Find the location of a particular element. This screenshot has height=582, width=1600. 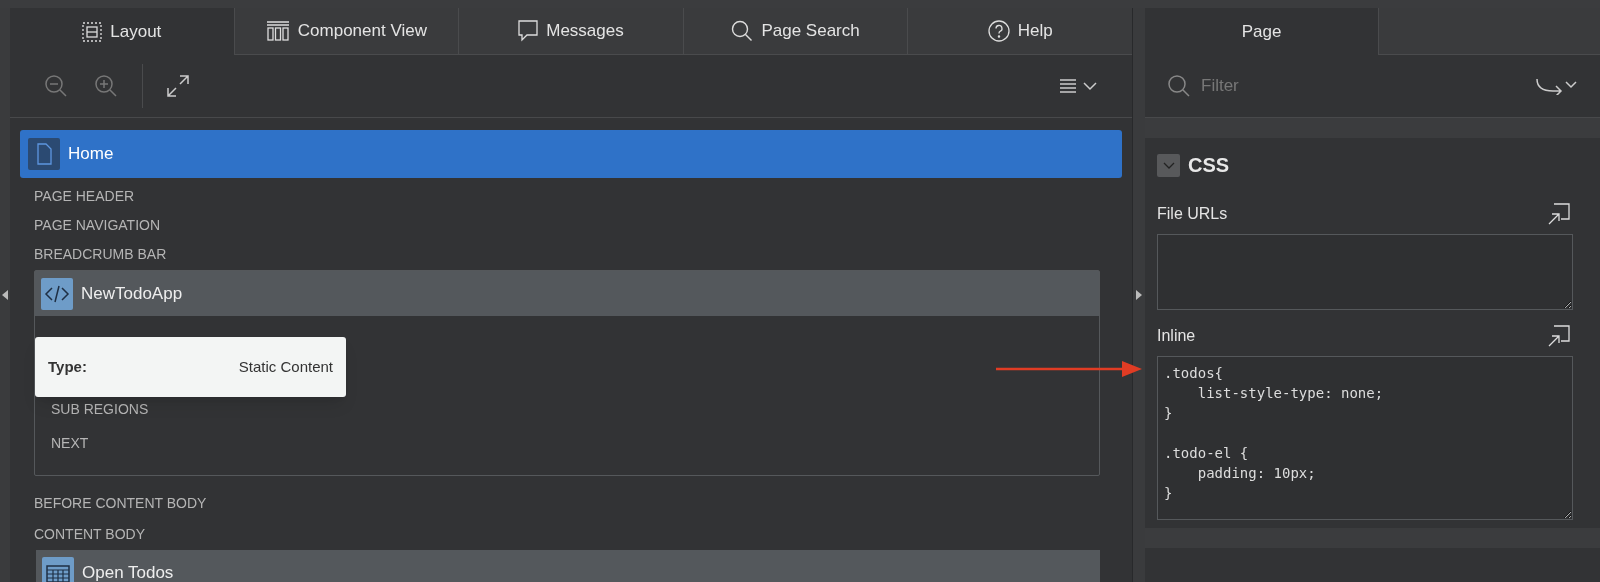

section-label: BEFORE CONTENT BODY is located at coordinates (121, 503).